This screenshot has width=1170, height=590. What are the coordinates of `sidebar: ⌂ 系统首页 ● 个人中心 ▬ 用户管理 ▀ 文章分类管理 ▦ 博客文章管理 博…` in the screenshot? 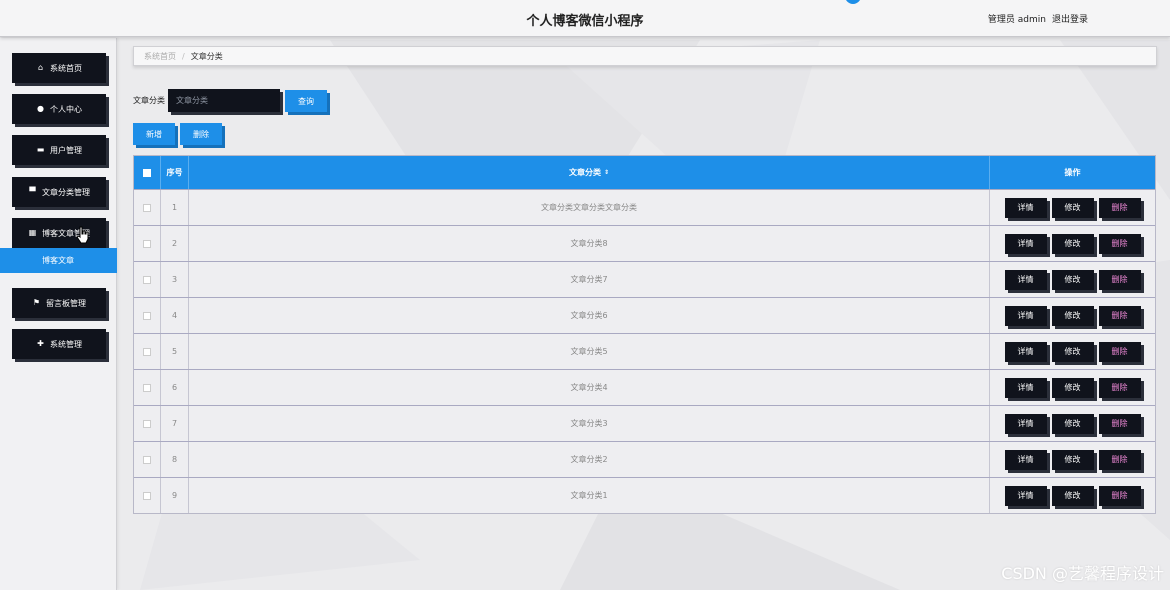 It's located at (58, 314).